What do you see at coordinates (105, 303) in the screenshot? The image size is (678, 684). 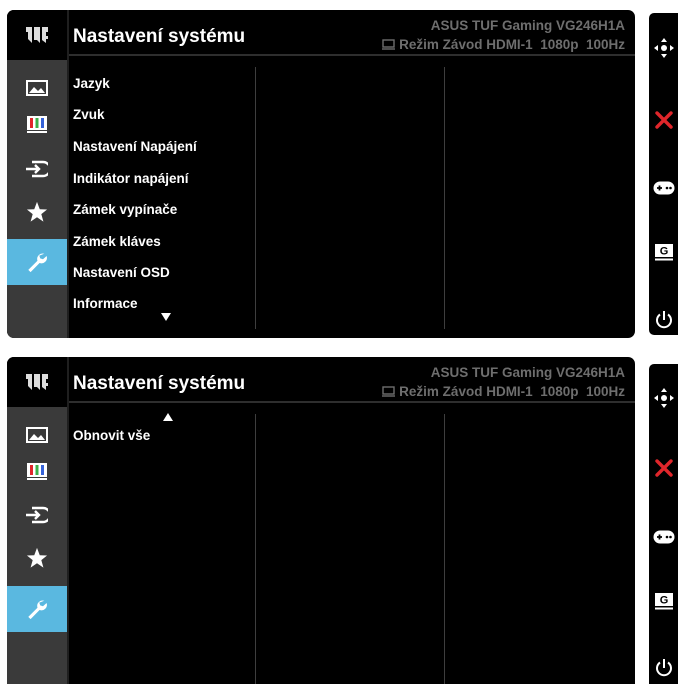 I see `menu-item-information: Informace` at bounding box center [105, 303].